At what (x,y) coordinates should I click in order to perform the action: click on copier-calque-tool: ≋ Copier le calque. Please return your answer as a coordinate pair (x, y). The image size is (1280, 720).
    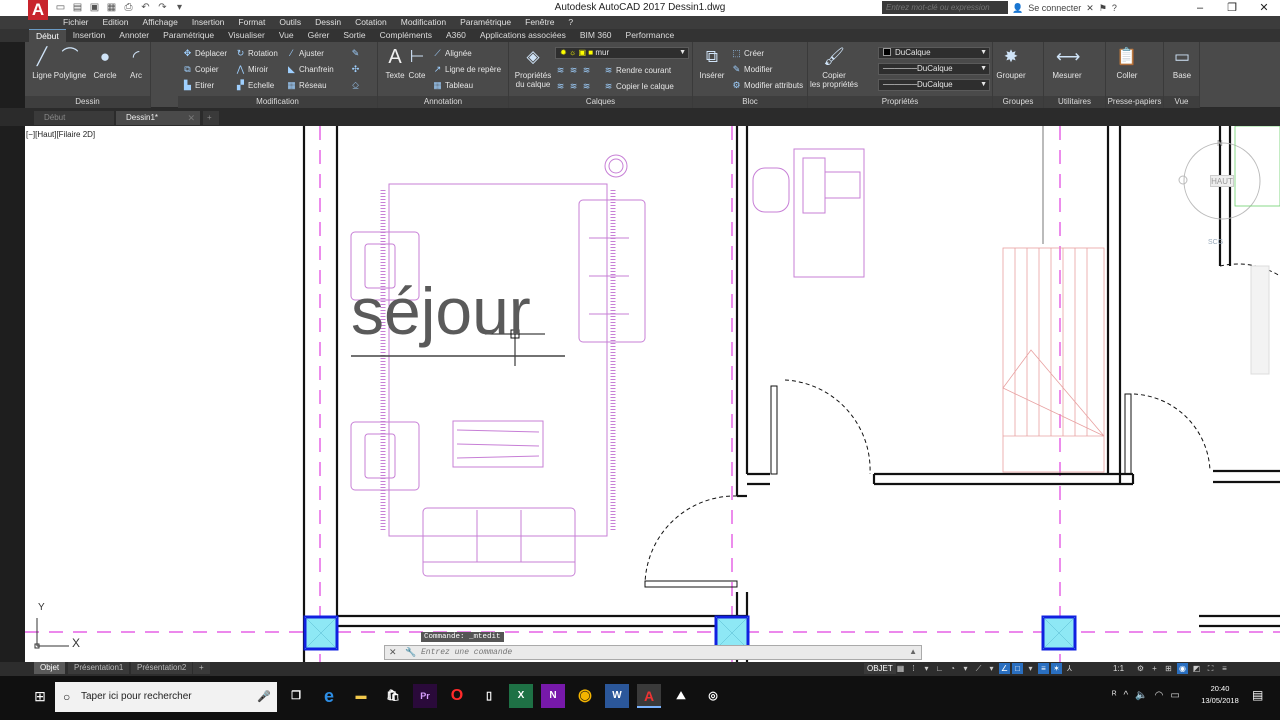
    Looking at the image, I should click on (638, 86).